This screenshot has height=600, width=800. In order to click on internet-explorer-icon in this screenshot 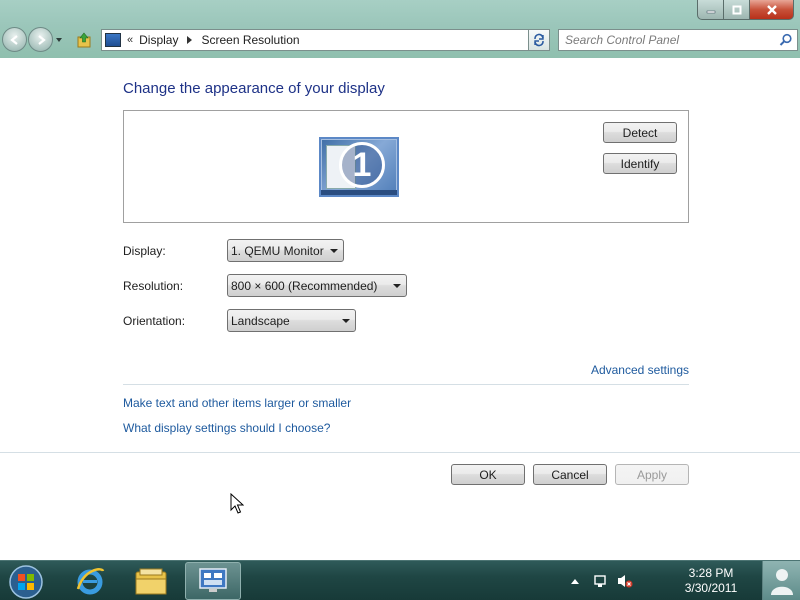, I will do `click(90, 581)`.